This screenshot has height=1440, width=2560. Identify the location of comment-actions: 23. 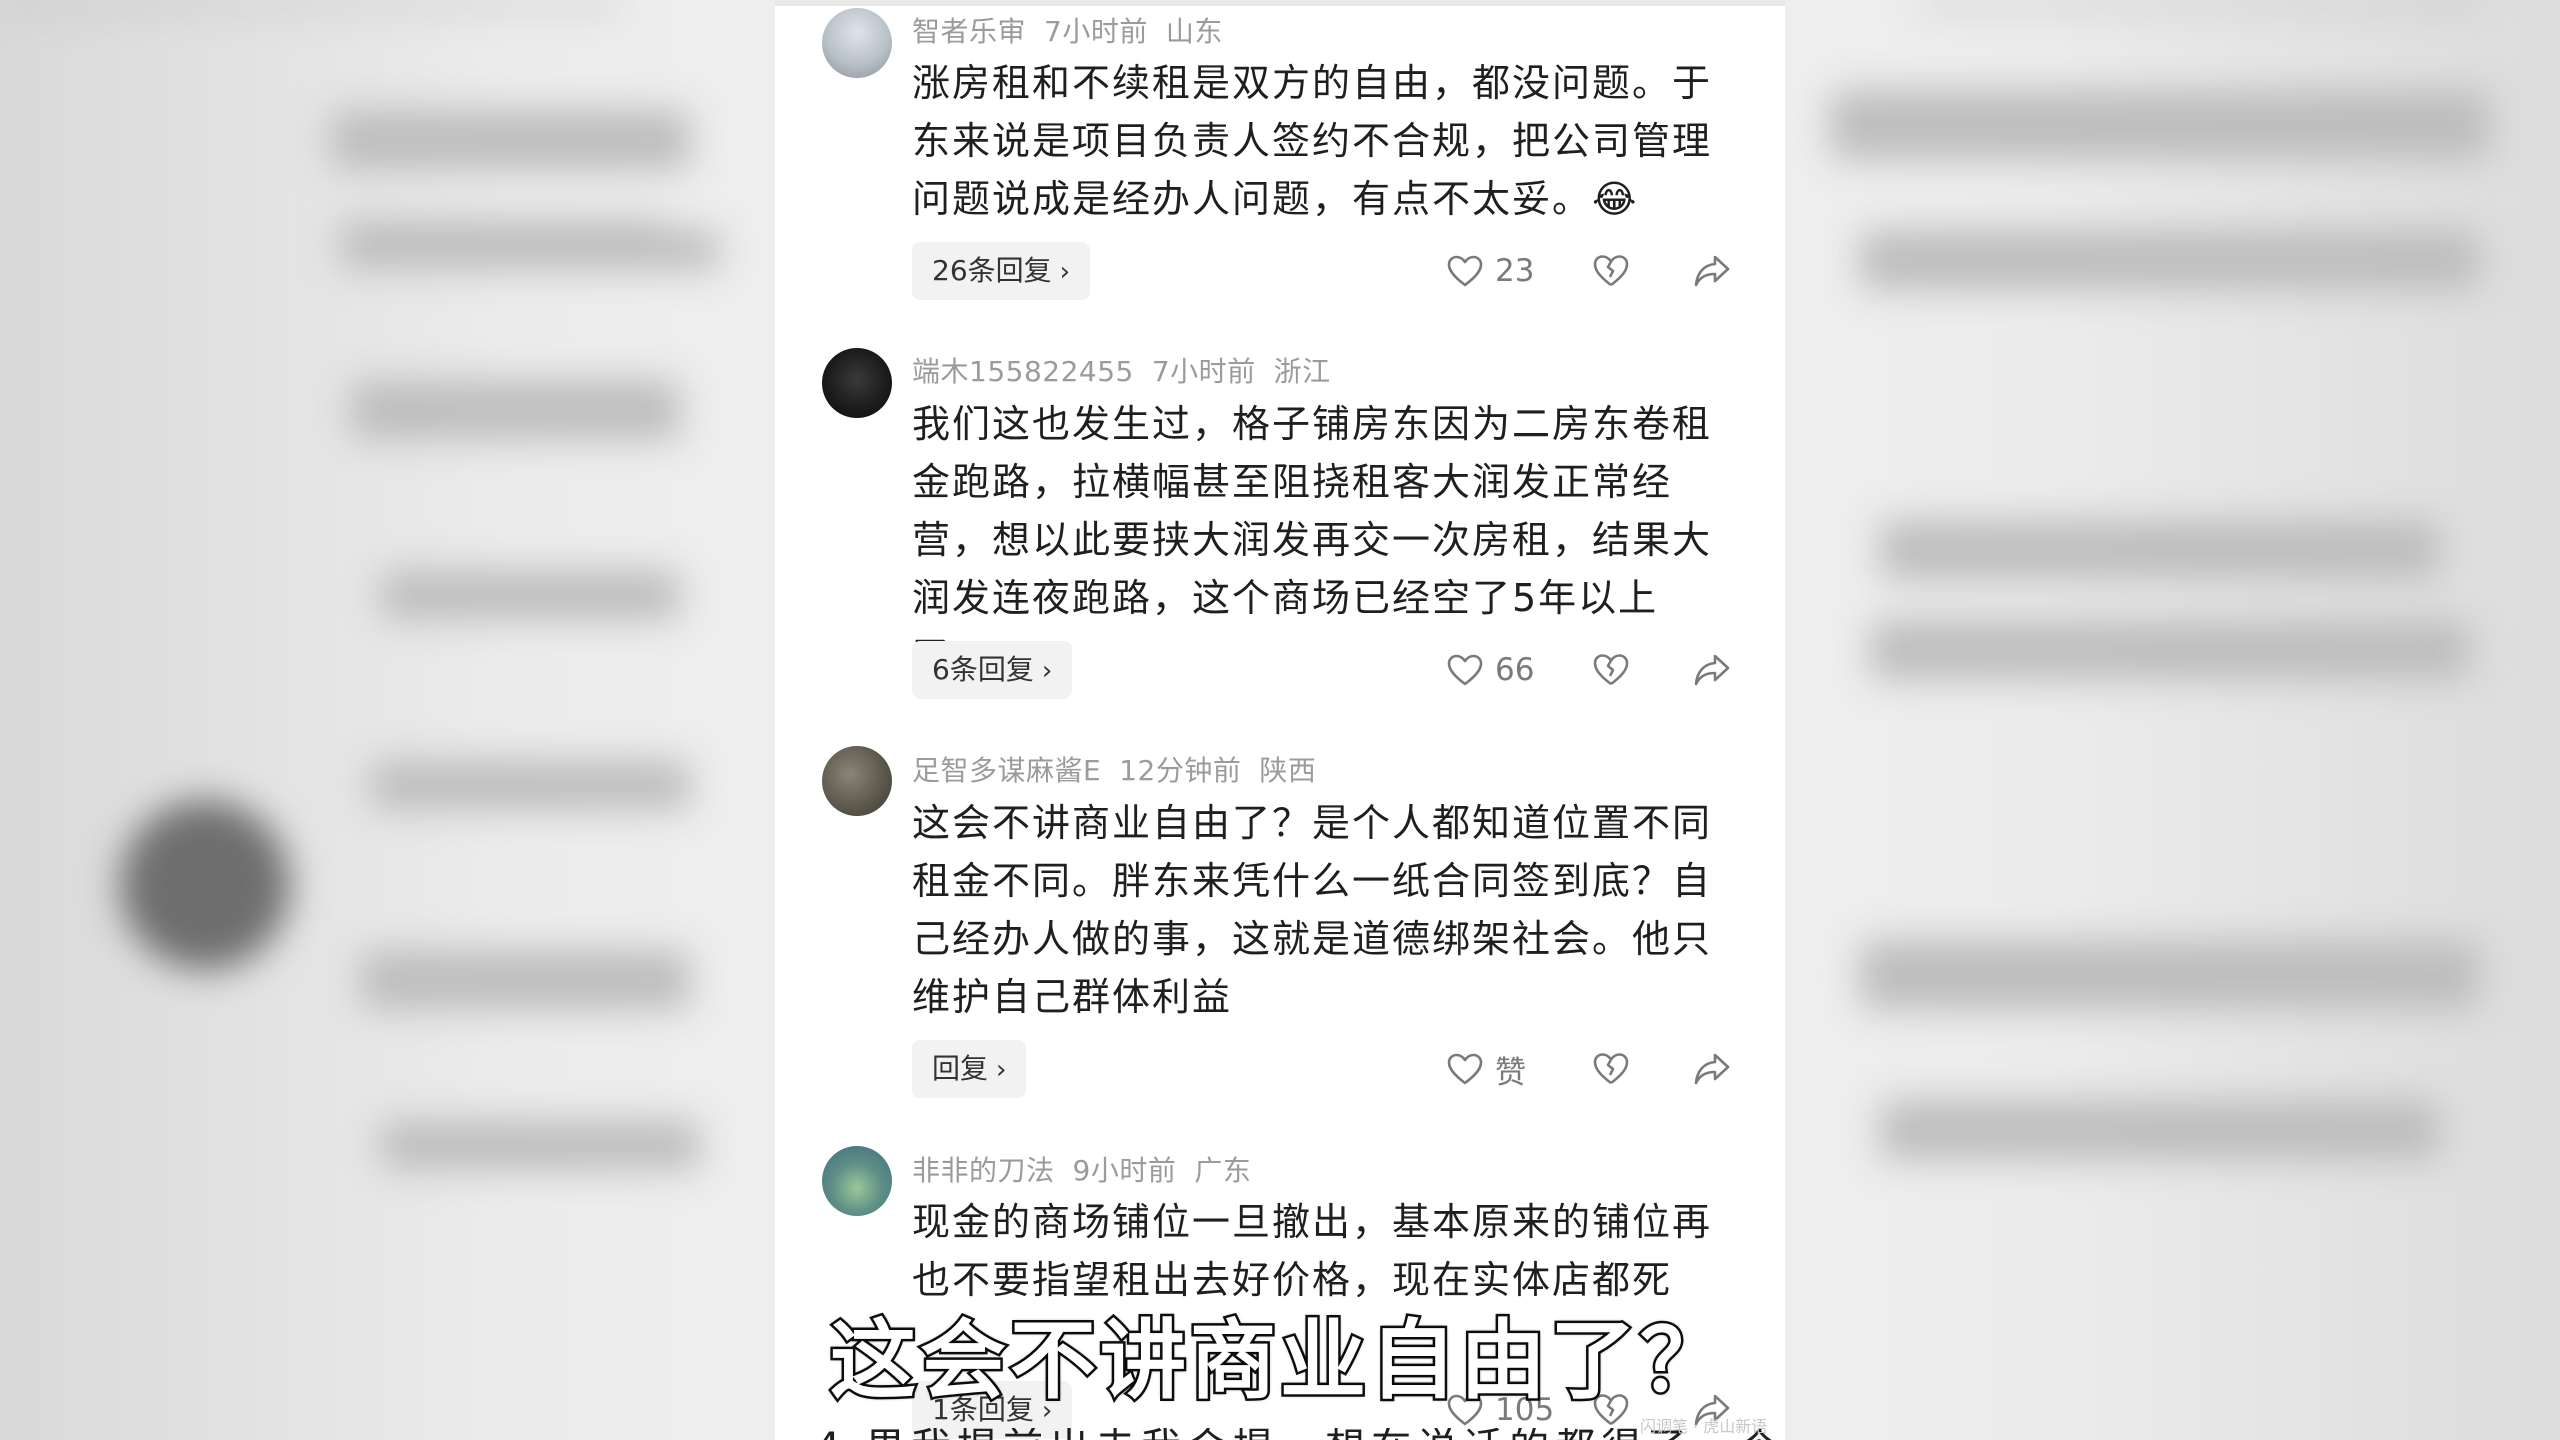
(1280, 271).